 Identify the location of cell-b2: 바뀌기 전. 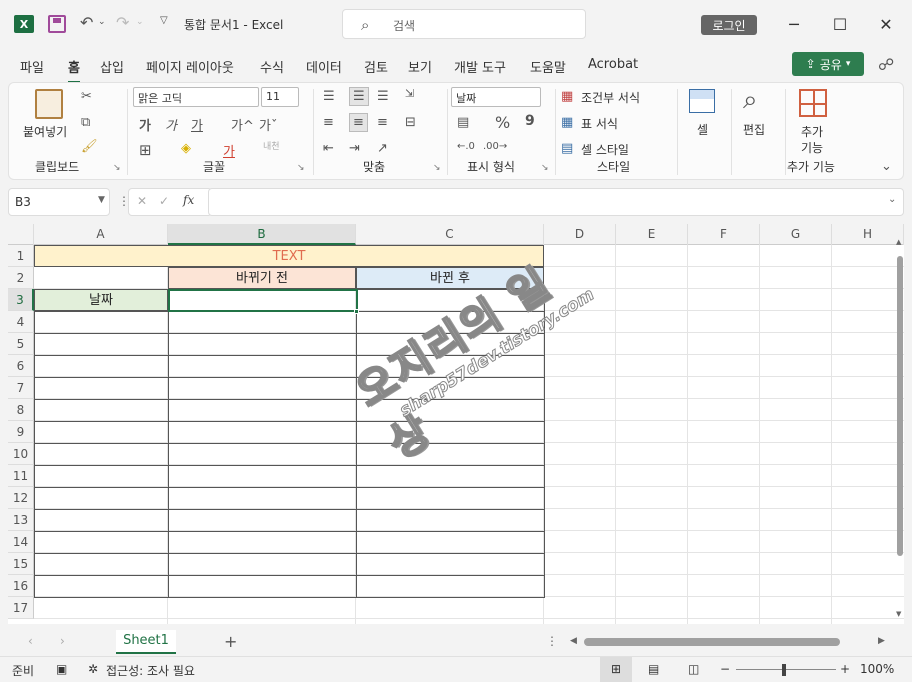
(262, 278).